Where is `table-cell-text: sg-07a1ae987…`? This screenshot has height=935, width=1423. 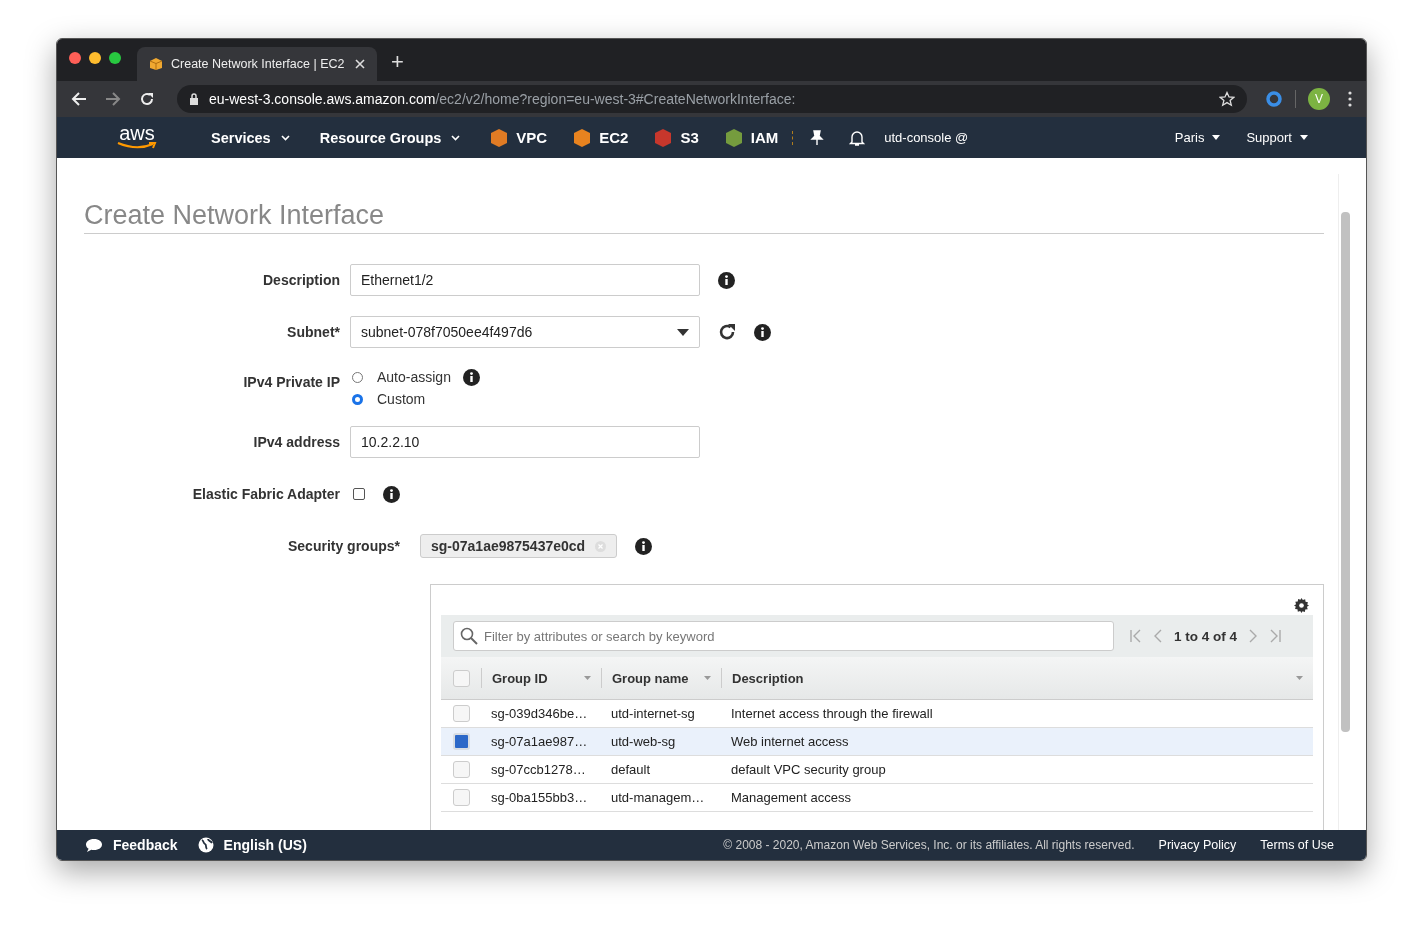
table-cell-text: sg-07a1ae987… is located at coordinates (539, 741).